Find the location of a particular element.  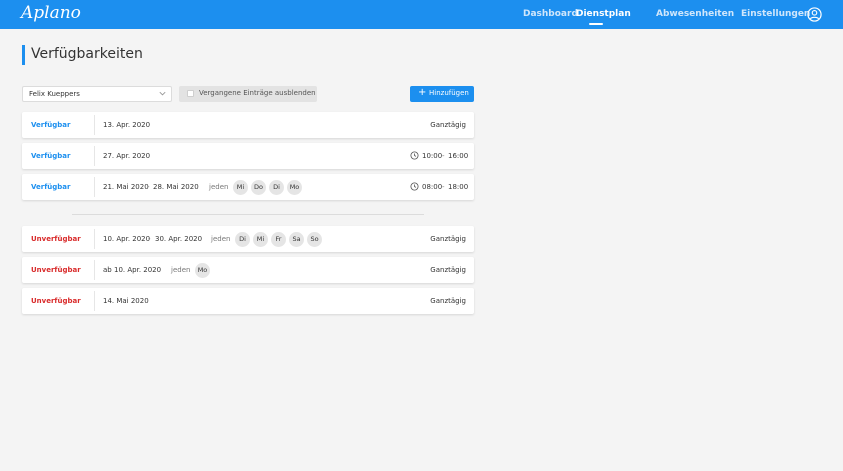

chevron-down-icon is located at coordinates (162, 93).